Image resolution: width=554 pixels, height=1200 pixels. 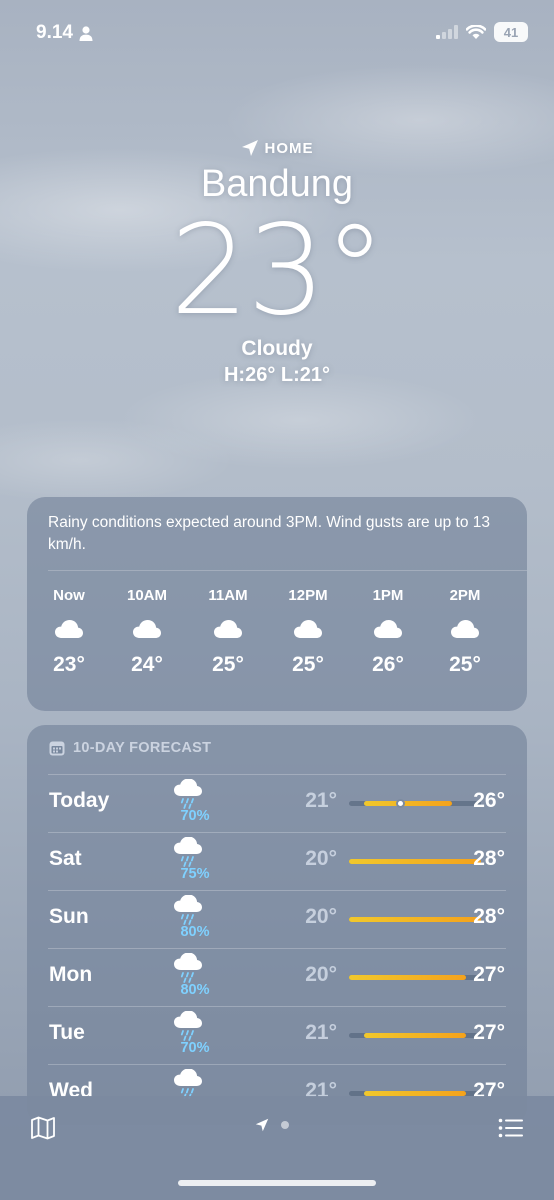 I want to click on status-time: 9.14, so click(x=64, y=33).